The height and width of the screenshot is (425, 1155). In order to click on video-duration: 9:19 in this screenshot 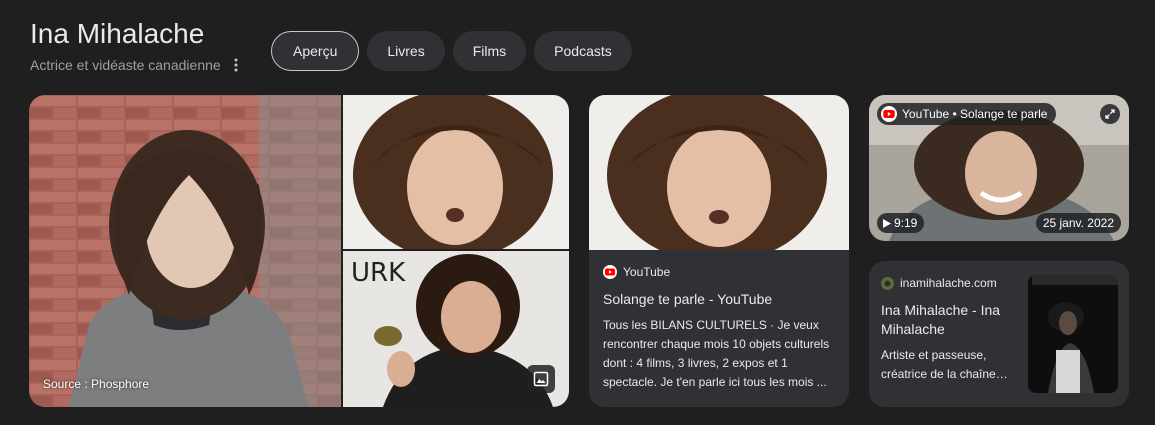, I will do `click(901, 223)`.